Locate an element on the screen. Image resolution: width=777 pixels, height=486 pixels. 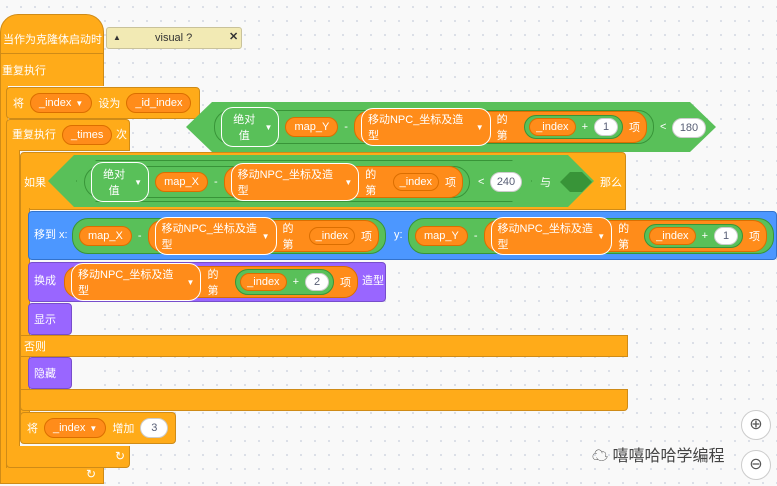
show-block: 显示 is located at coordinates (50, 319).